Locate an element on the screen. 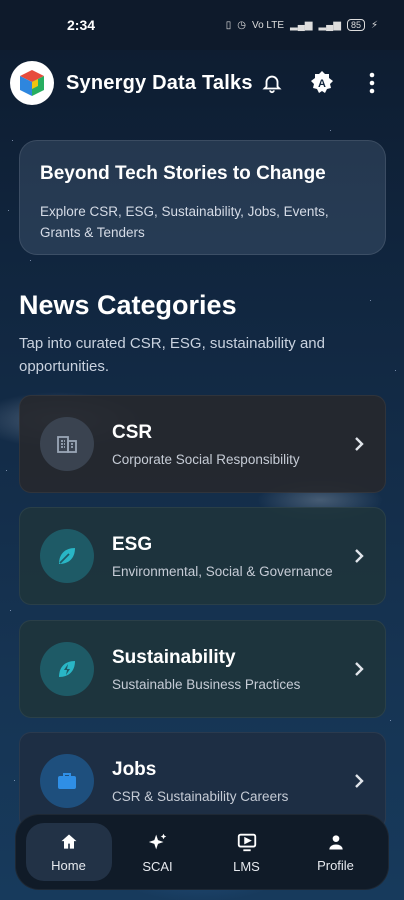  nav-label: Home is located at coordinates (68, 865).